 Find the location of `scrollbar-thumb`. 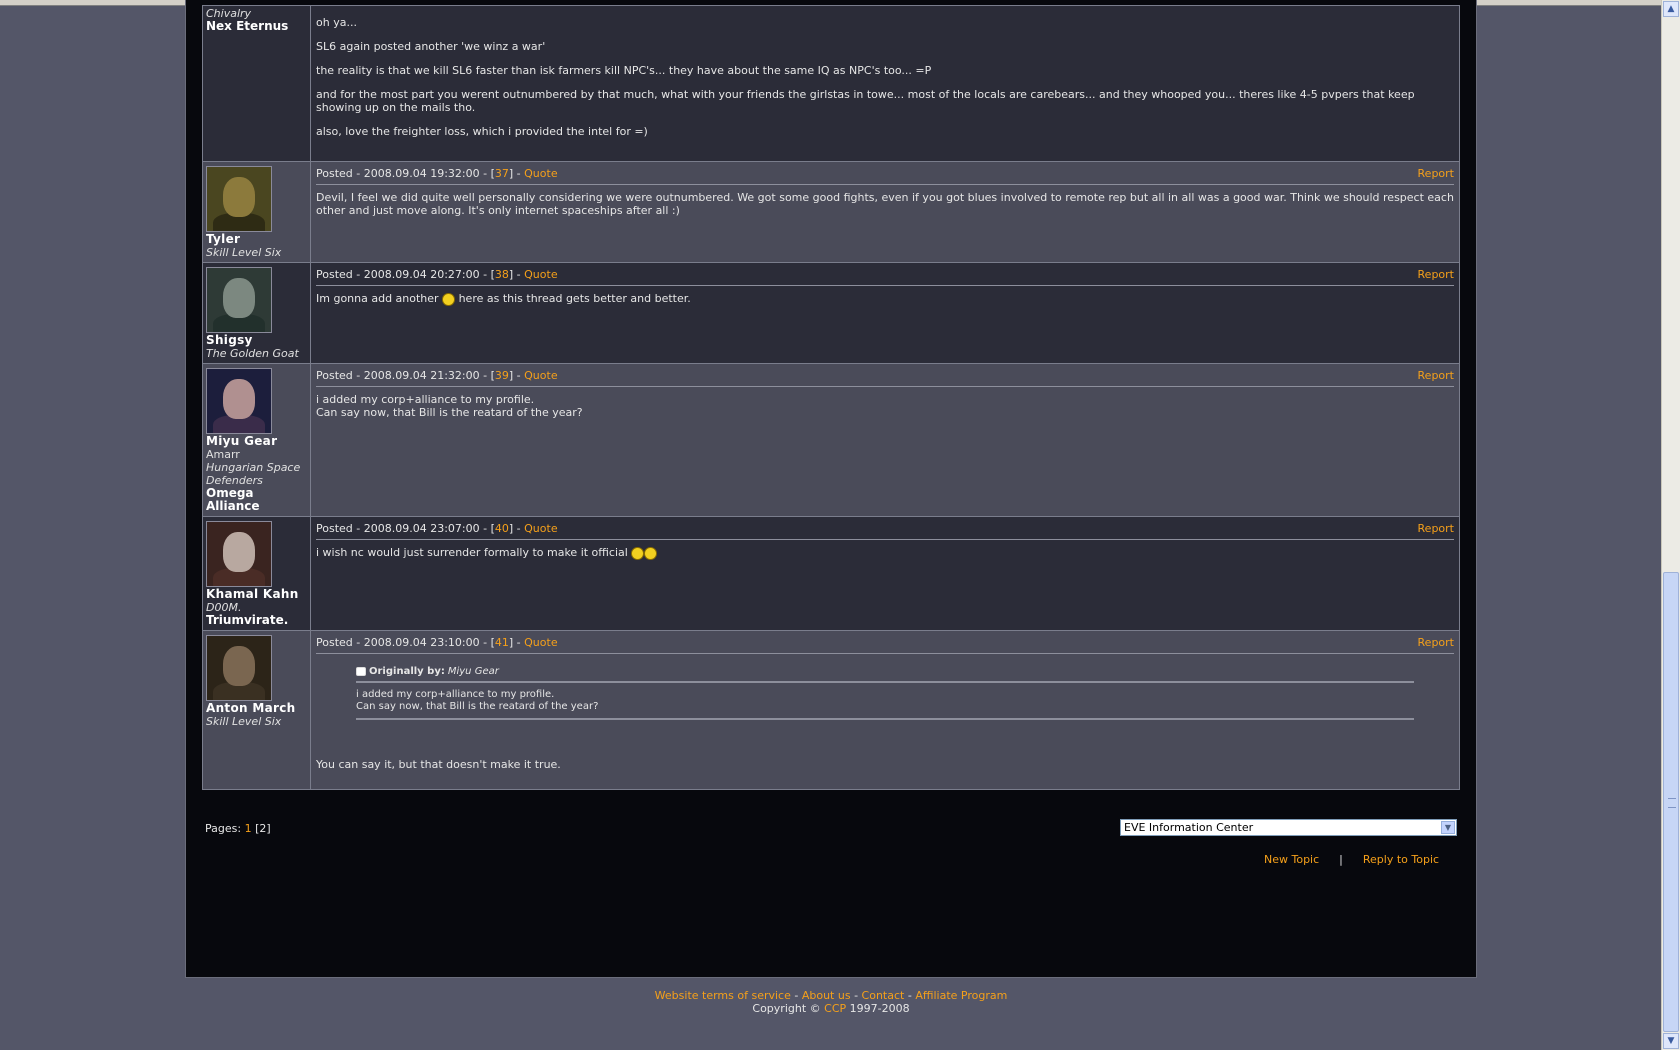

scrollbar-thumb is located at coordinates (1671, 802).